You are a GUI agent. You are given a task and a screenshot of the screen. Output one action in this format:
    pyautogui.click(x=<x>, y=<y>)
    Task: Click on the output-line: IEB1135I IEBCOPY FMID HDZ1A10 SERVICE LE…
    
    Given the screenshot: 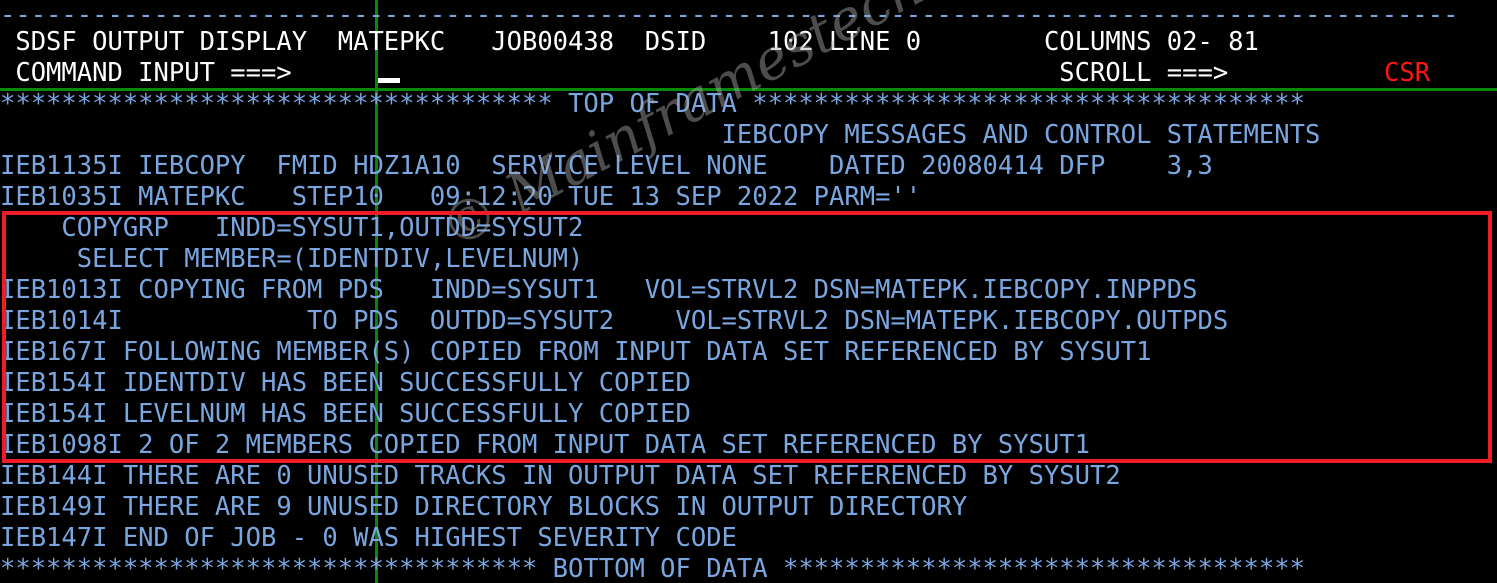 What is the action you would take?
    pyautogui.click(x=606, y=166)
    